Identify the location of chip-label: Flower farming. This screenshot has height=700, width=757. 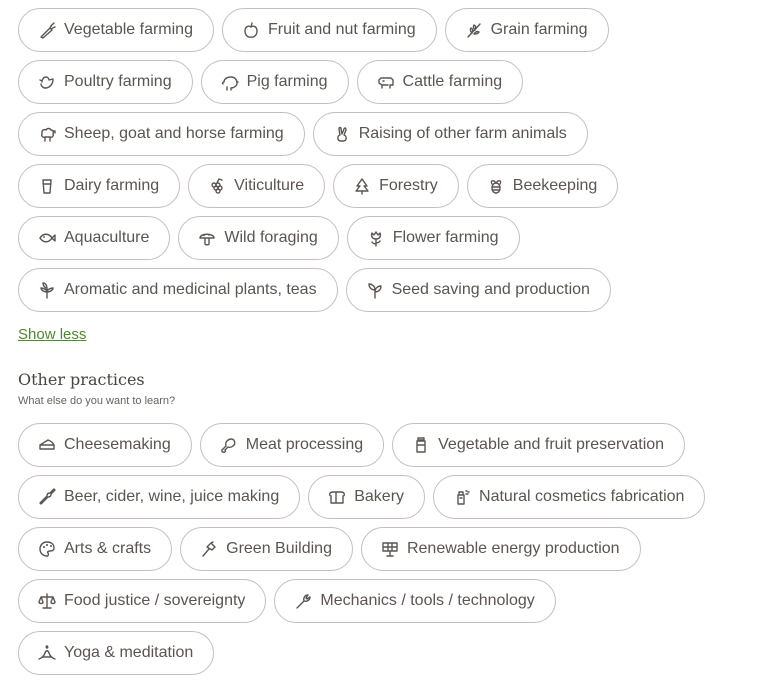
(445, 237).